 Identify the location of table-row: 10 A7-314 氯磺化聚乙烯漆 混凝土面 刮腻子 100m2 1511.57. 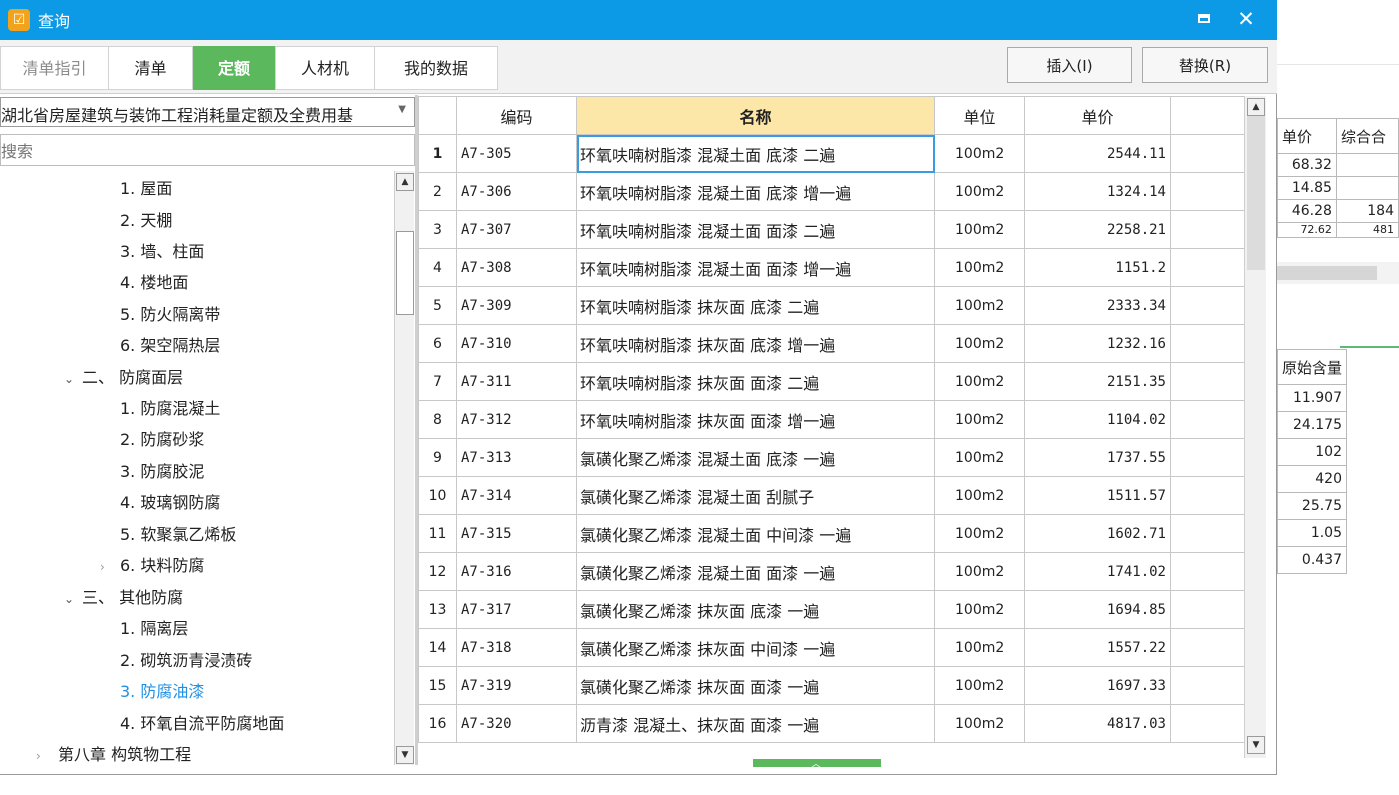
(831, 495).